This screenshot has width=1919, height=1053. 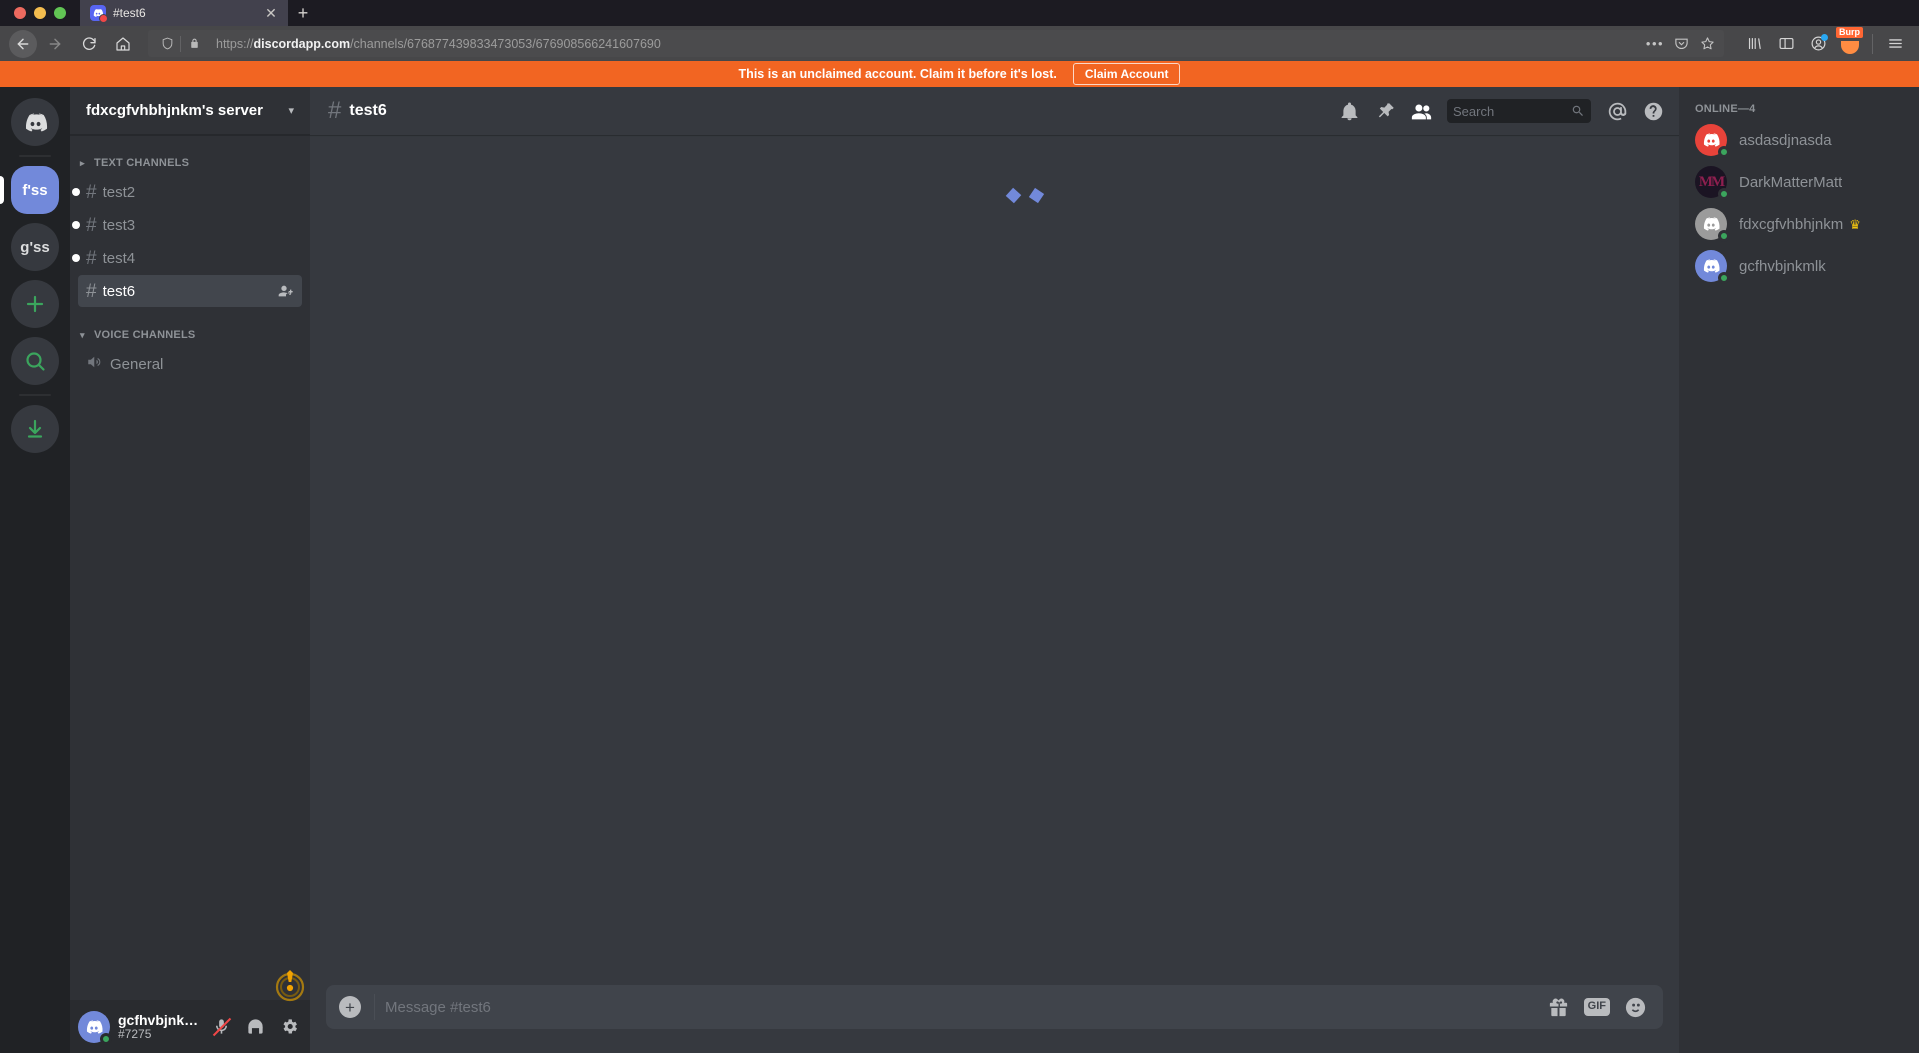 What do you see at coordinates (1786, 44) in the screenshot?
I see `sidebar-icon` at bounding box center [1786, 44].